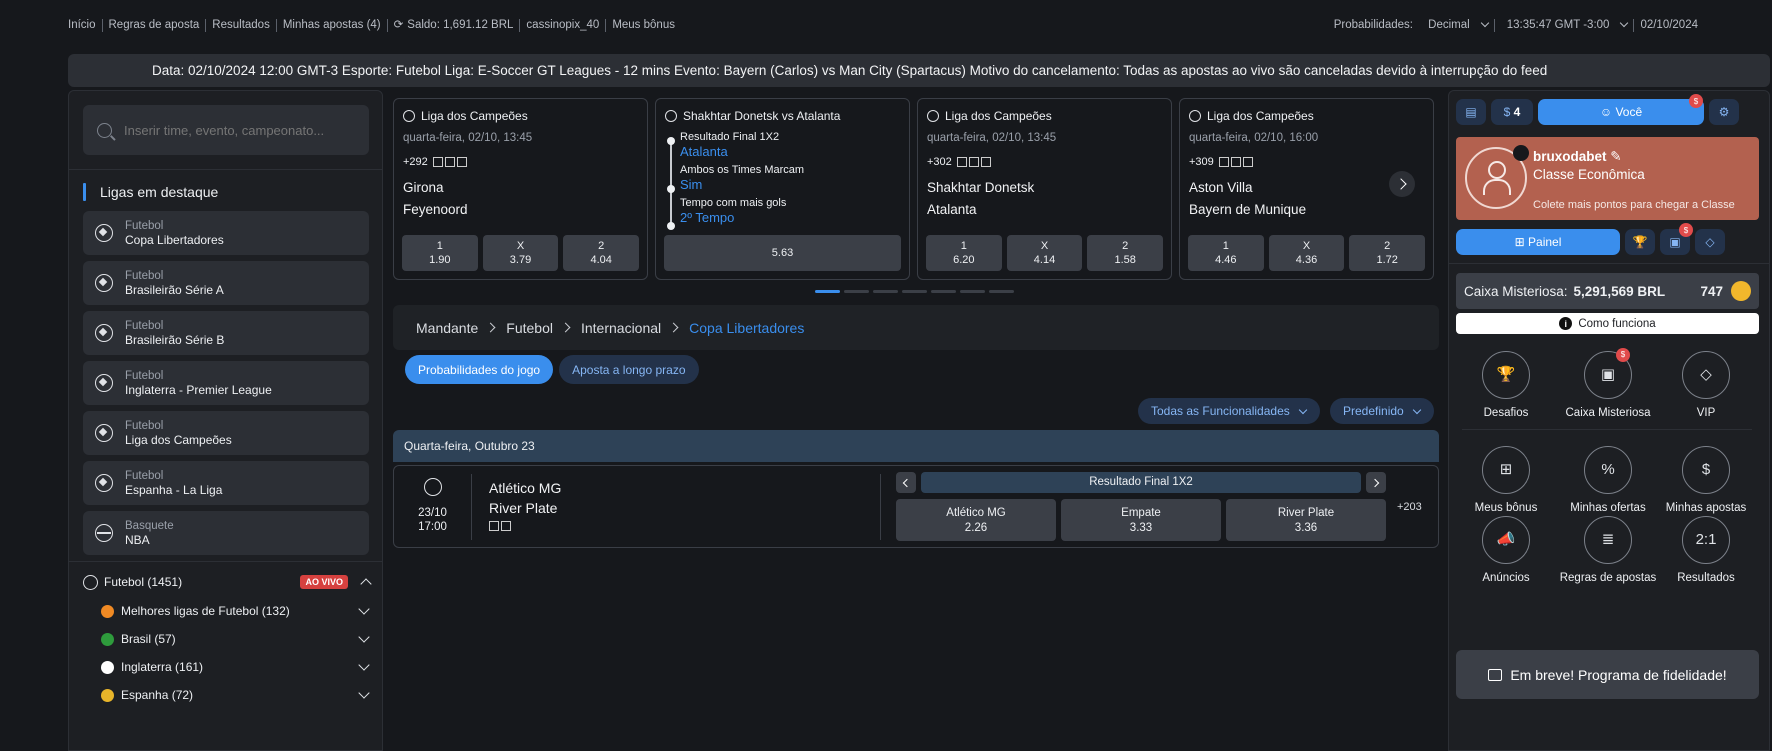 The height and width of the screenshot is (751, 1772). I want to click on username-link: cassinopix_40, so click(563, 25).